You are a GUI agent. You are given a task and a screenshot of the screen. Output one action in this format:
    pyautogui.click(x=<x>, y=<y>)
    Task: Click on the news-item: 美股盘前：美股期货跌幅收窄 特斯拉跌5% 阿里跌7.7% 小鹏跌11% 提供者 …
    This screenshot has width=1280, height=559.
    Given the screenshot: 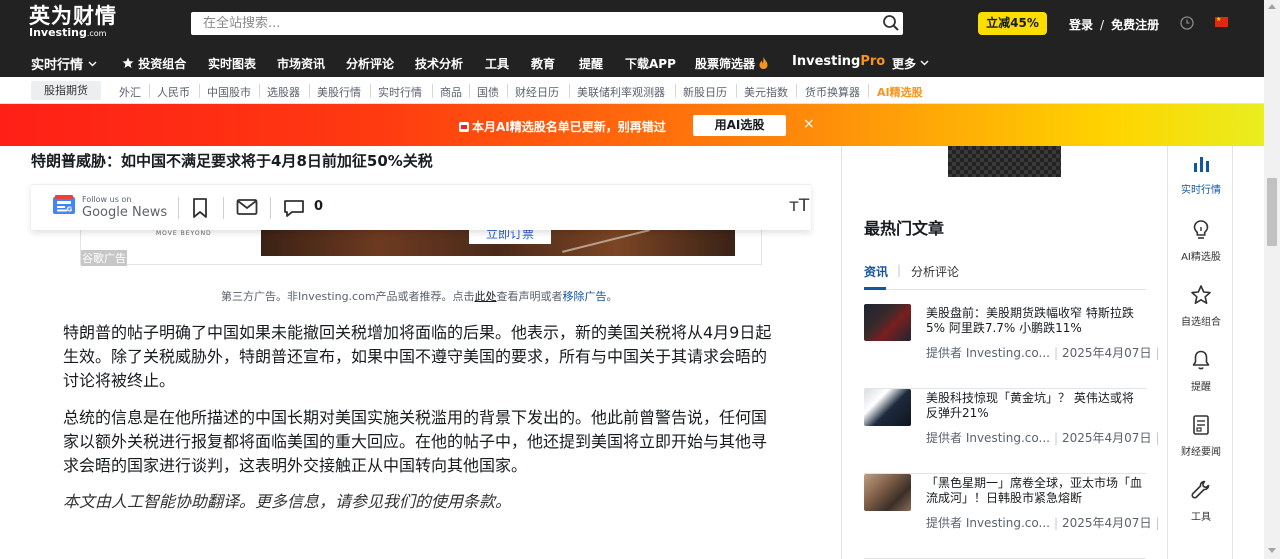 What is the action you would take?
    pyautogui.click(x=1012, y=346)
    